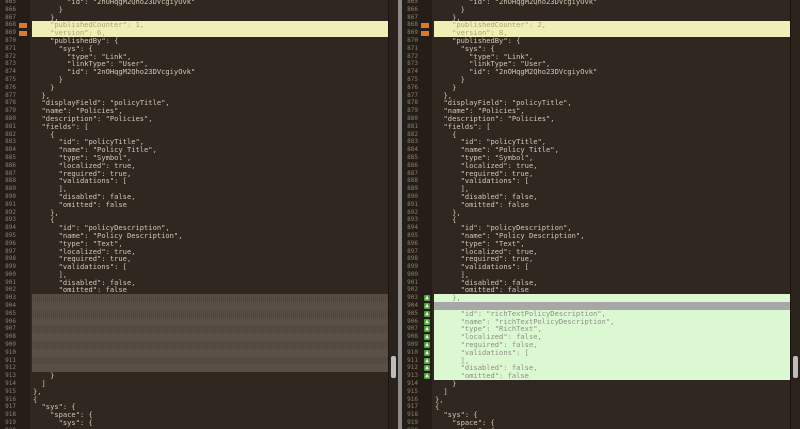 The height and width of the screenshot is (429, 800). Describe the element at coordinates (596, 157) in the screenshot. I see `right-code-line: 885 "type": "Symbol",` at that location.